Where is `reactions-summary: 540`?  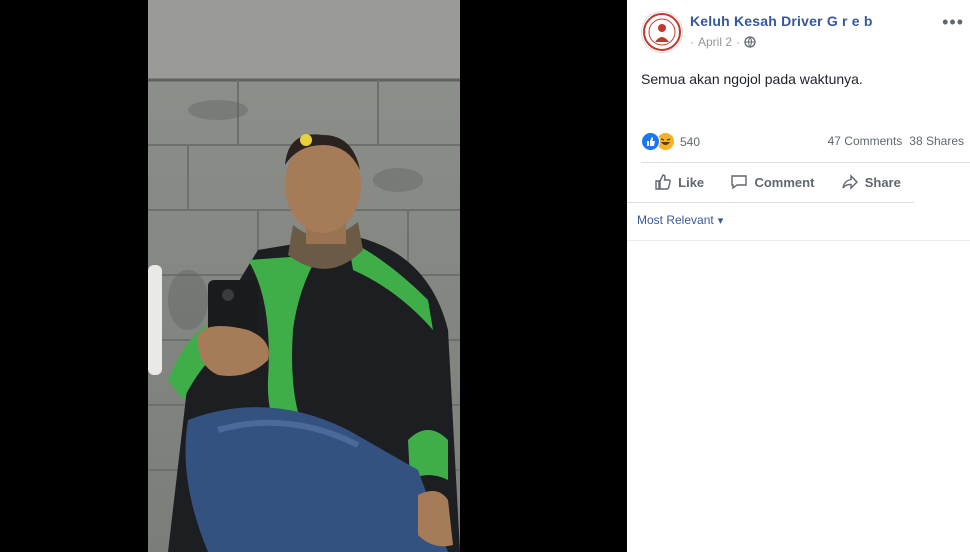 reactions-summary: 540 is located at coordinates (670, 141).